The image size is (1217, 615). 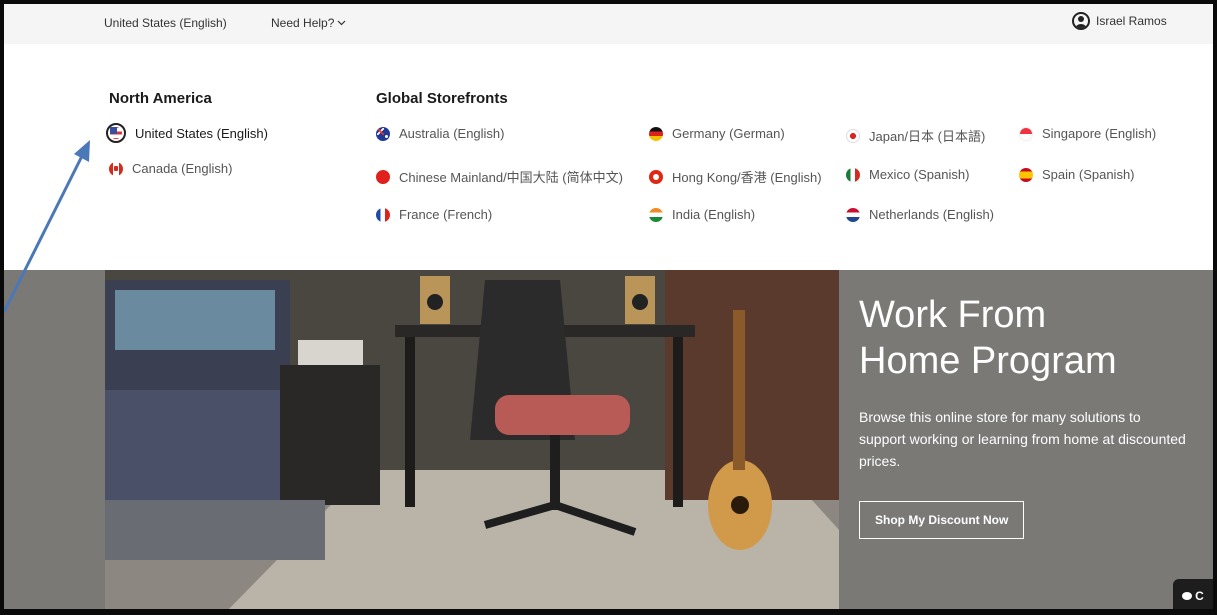 What do you see at coordinates (1077, 174) in the screenshot?
I see `locale-spain: Spain (Spanish)` at bounding box center [1077, 174].